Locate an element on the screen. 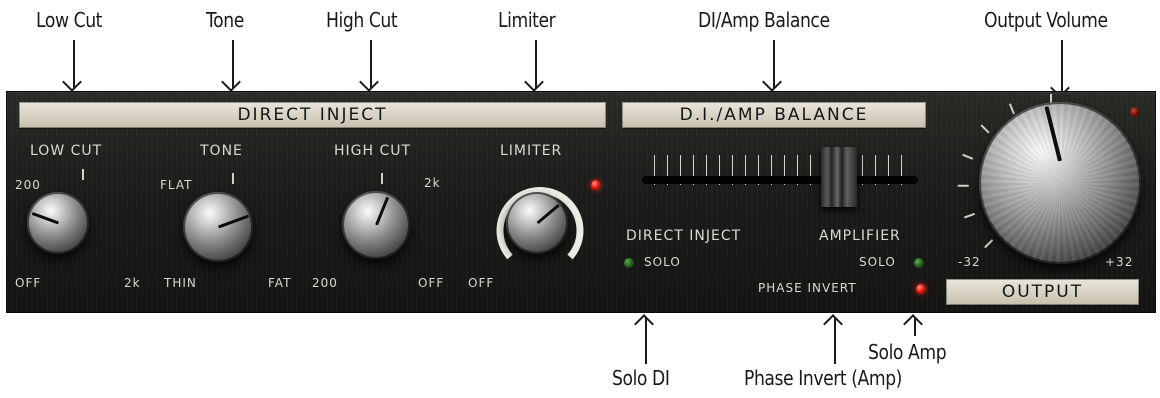  tone-callout: Tone is located at coordinates (225, 20).